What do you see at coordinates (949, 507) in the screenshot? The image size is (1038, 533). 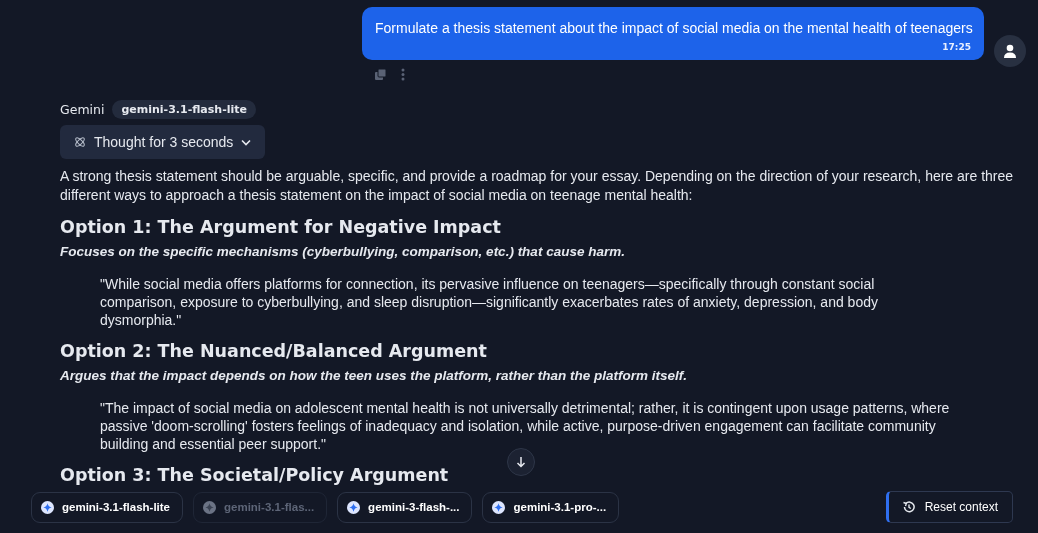 I see `reset-context-button: Reset context` at bounding box center [949, 507].